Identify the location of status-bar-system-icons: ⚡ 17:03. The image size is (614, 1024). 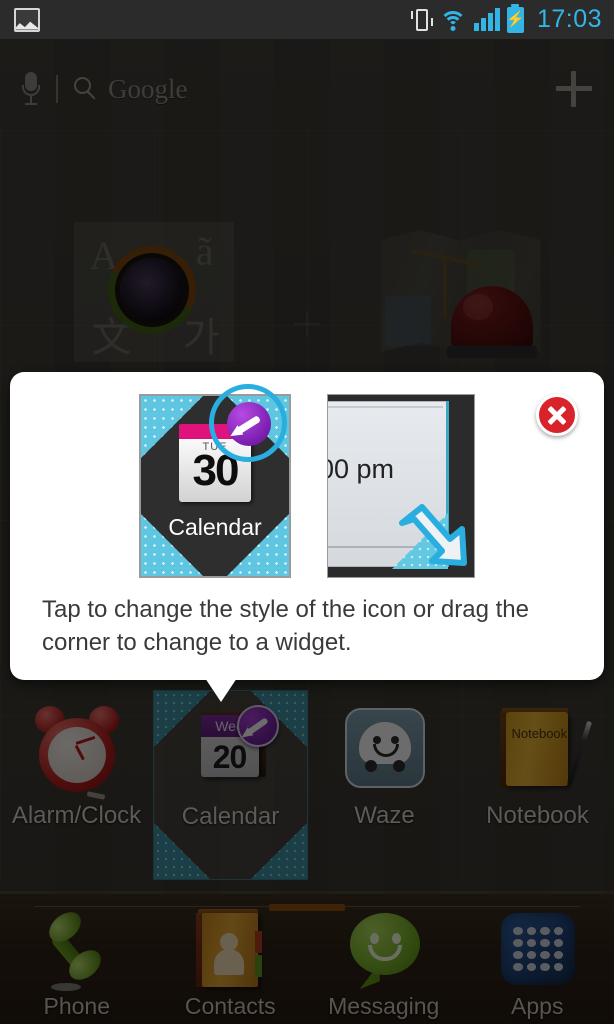
(512, 19).